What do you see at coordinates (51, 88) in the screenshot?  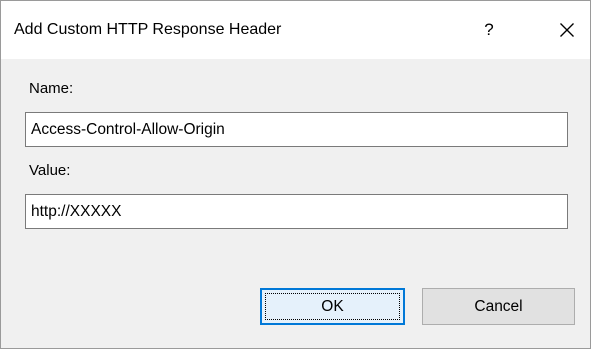 I see `name-label: Name:` at bounding box center [51, 88].